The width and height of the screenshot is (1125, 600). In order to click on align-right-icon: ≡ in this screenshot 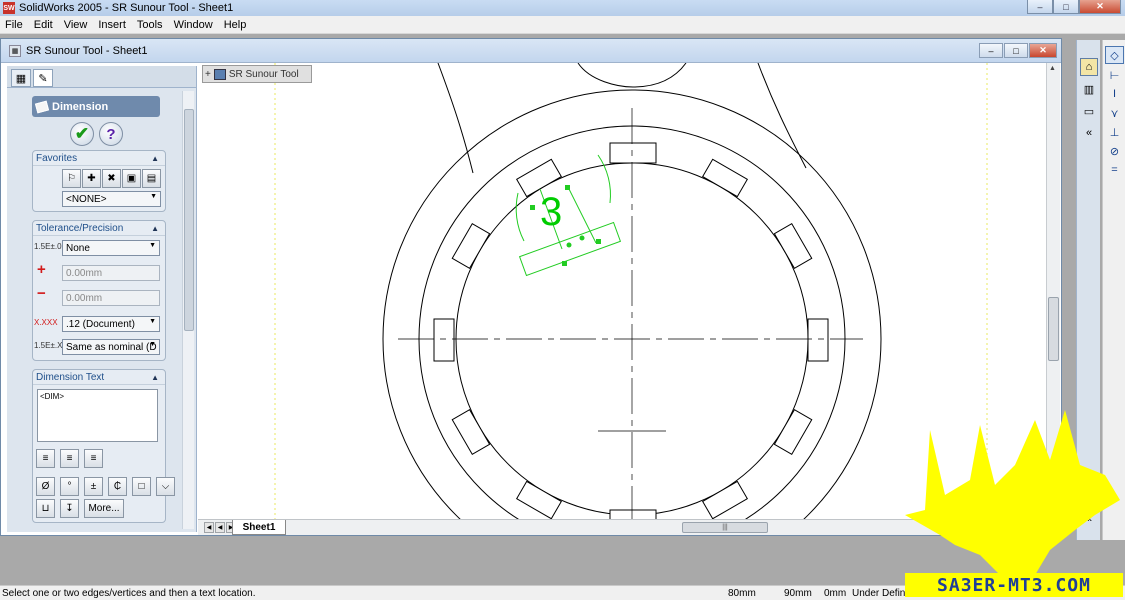, I will do `click(93, 458)`.